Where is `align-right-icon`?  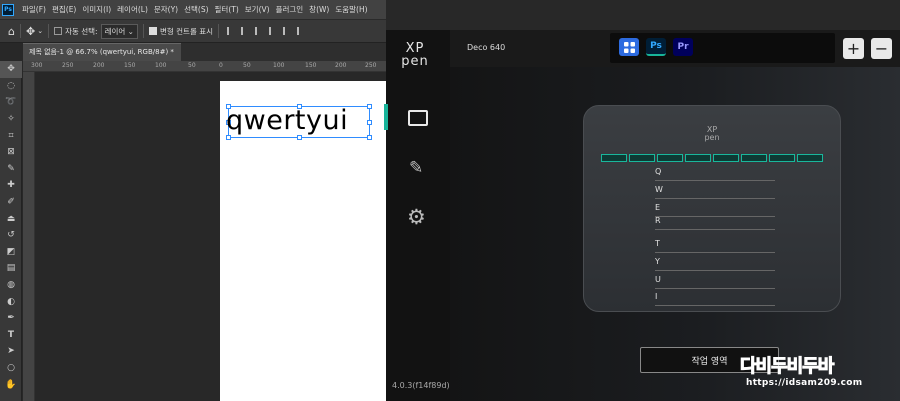 align-right-icon is located at coordinates (259, 31).